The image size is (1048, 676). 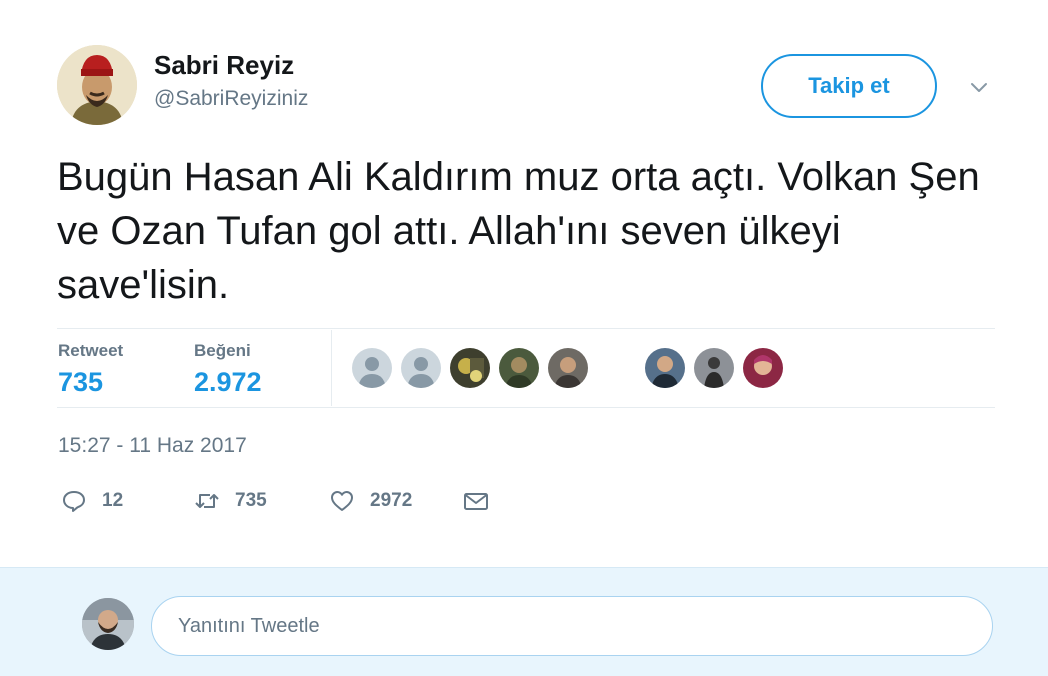 I want to click on like-stat: Beğeni 2.972, so click(x=228, y=369).